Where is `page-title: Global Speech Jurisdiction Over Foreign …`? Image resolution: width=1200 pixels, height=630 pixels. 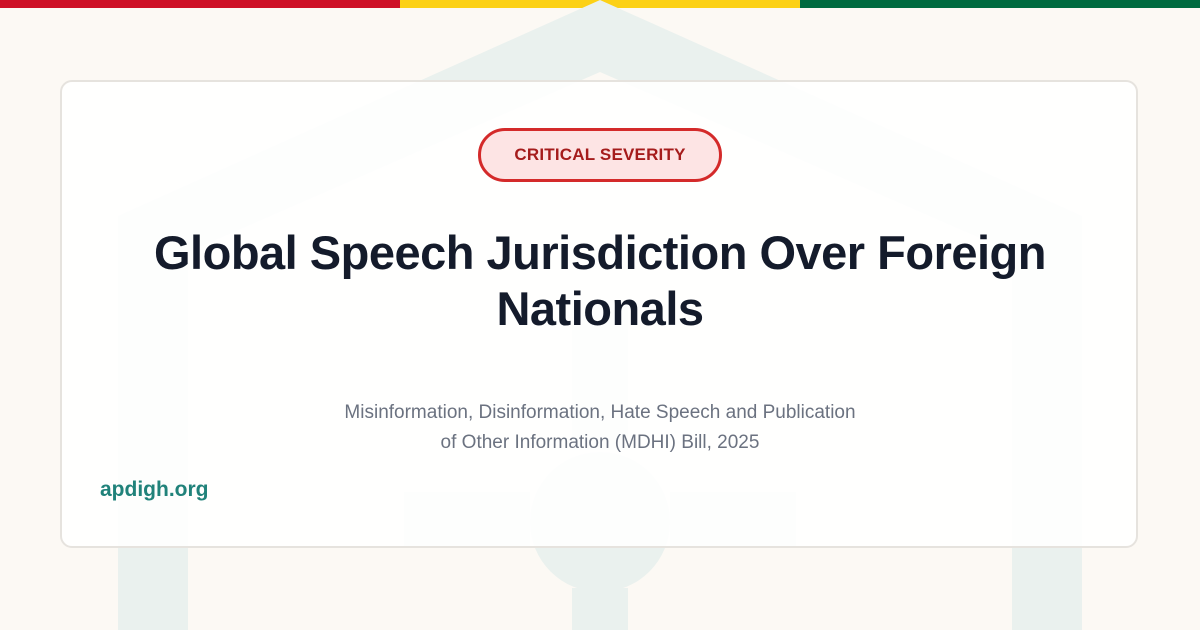
page-title: Global Speech Jurisdiction Over Foreign … is located at coordinates (600, 281).